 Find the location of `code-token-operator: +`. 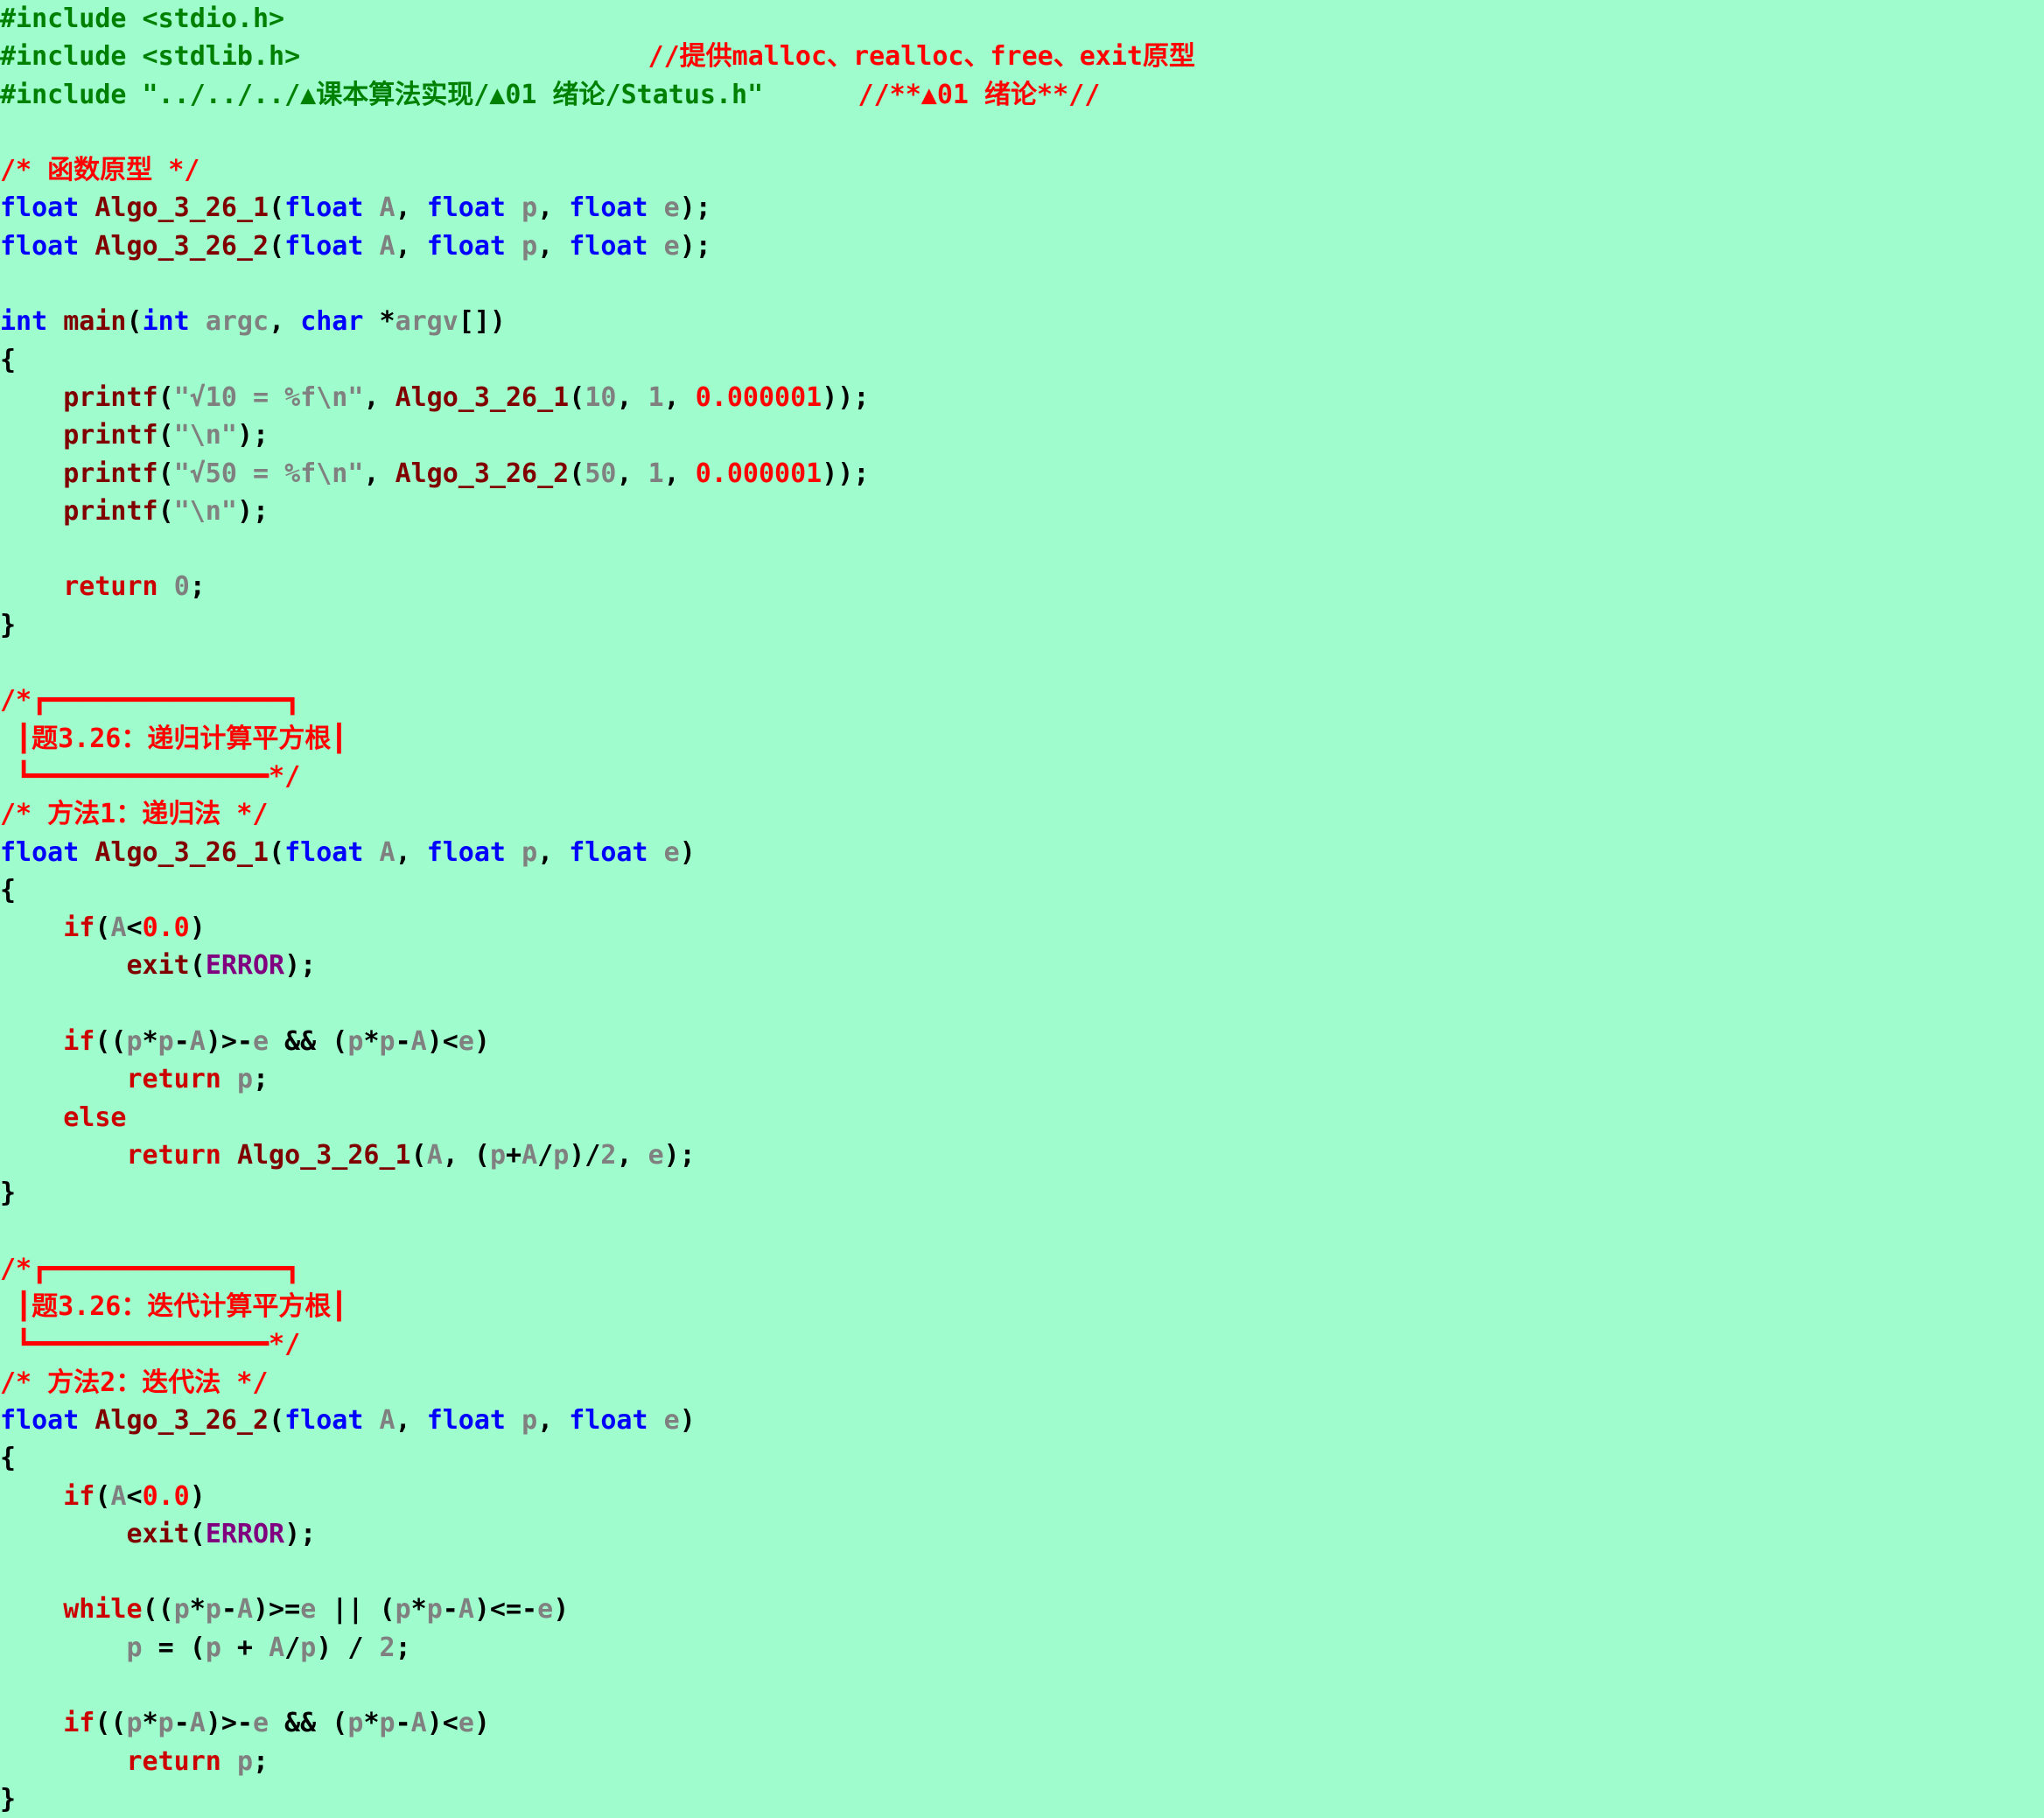

code-token-operator: + is located at coordinates (514, 1155).